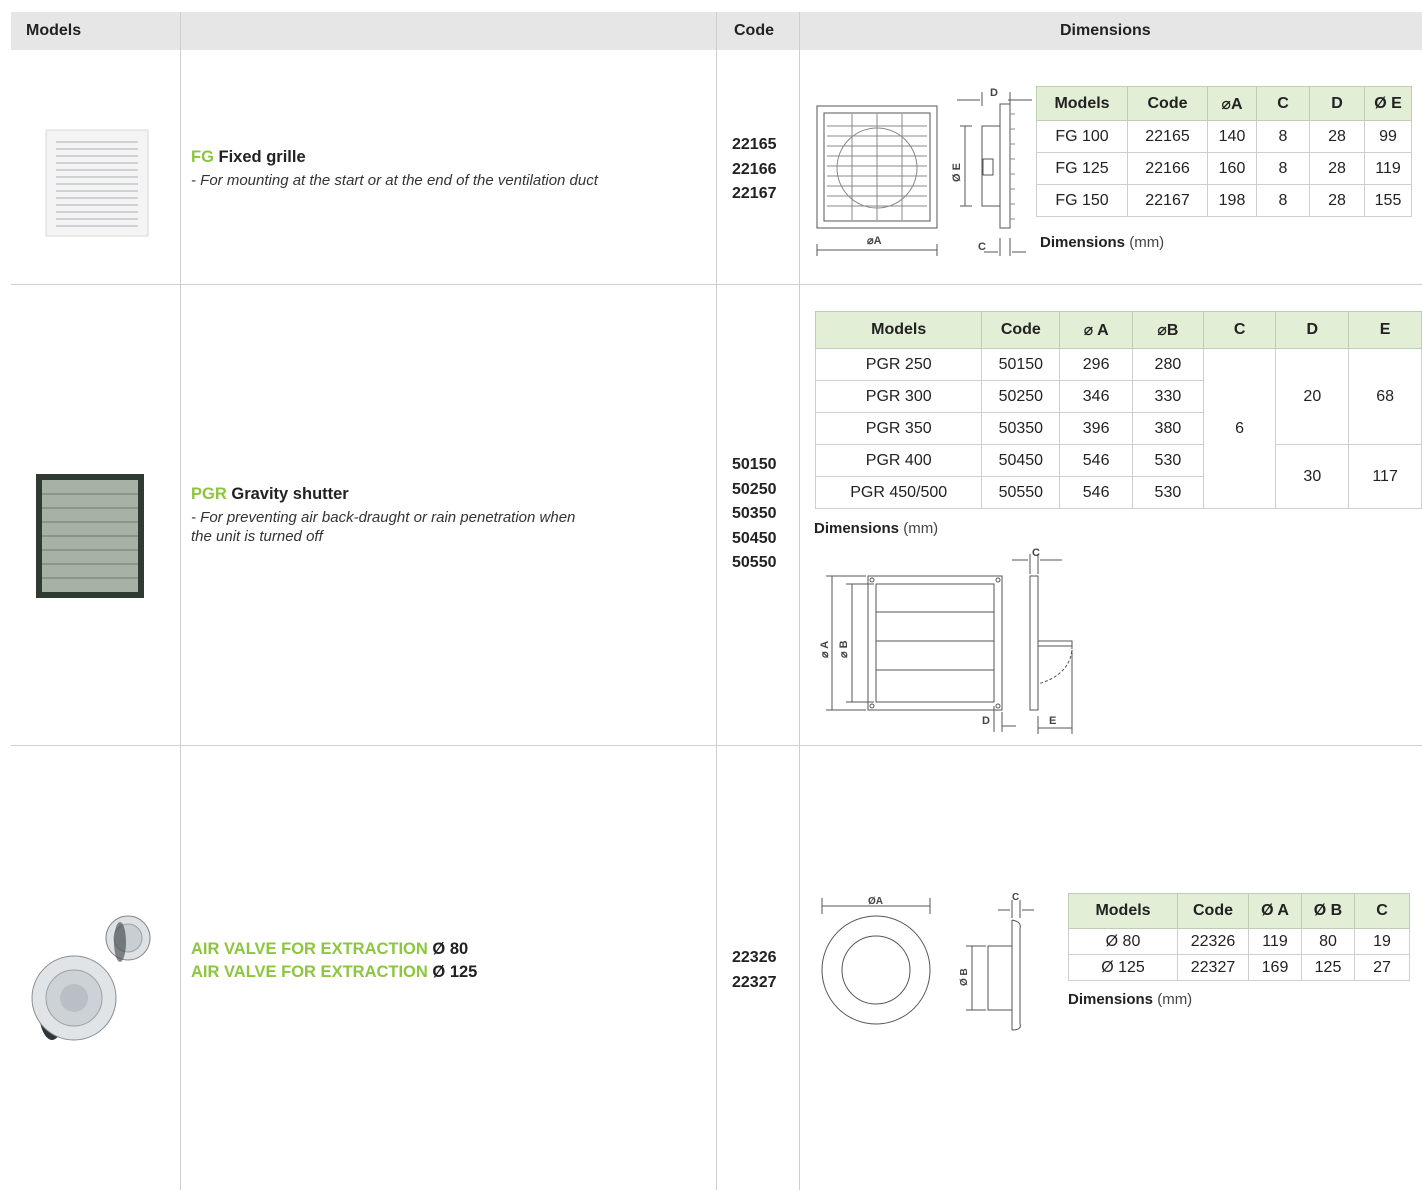  Describe the element at coordinates (754, 144) in the screenshot. I see `code: 22165` at that location.